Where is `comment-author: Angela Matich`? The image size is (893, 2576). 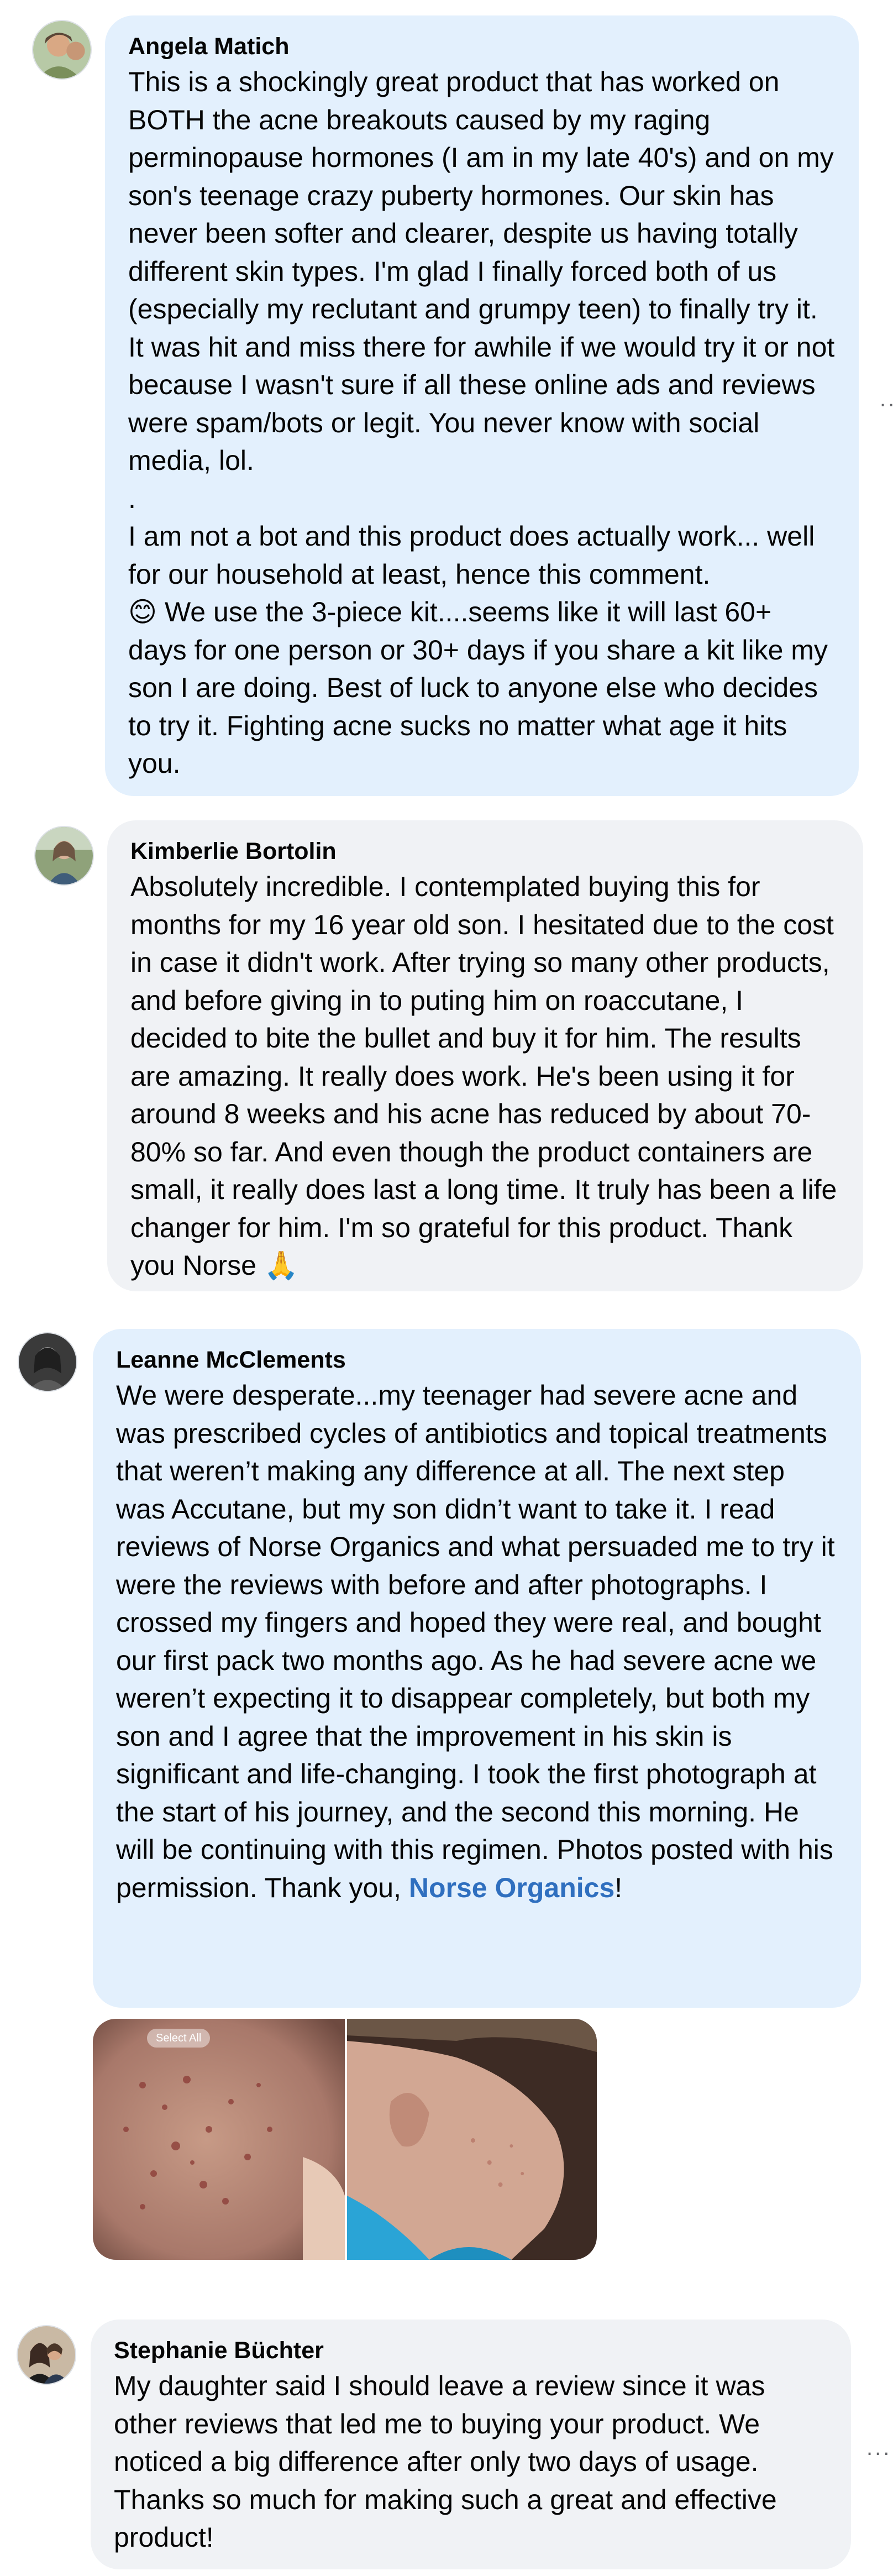 comment-author: Angela Matich is located at coordinates (482, 46).